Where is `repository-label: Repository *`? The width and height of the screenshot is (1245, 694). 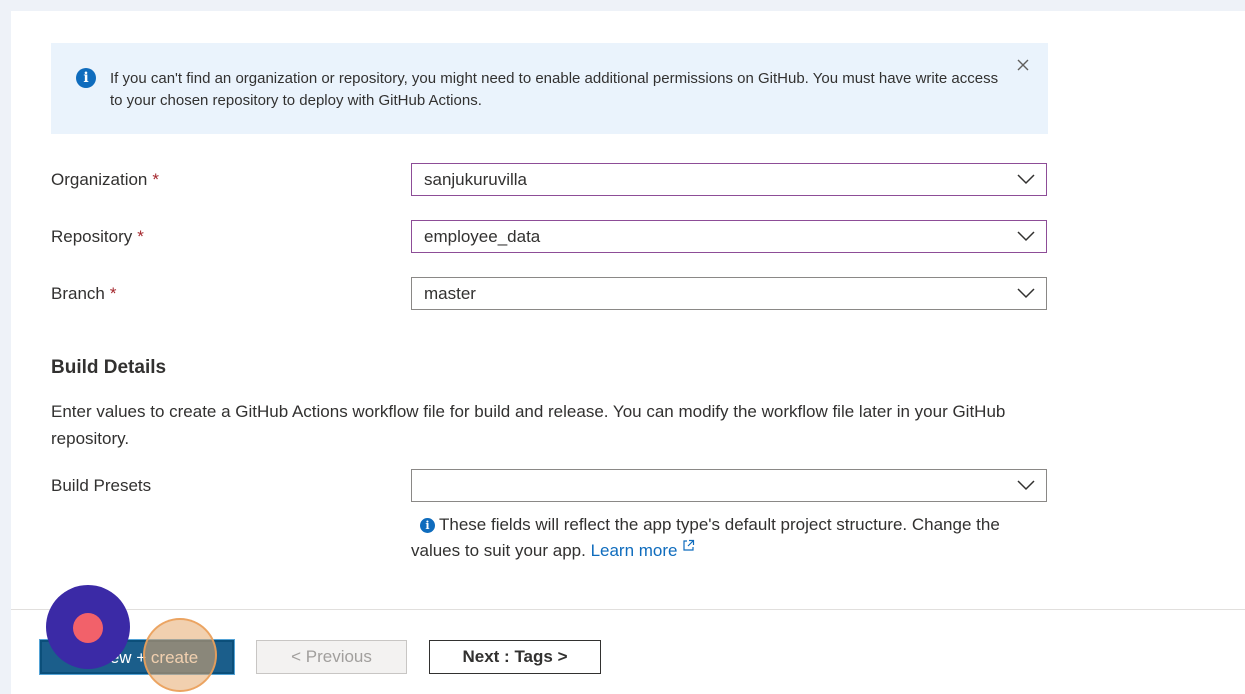
repository-label: Repository * is located at coordinates (97, 237).